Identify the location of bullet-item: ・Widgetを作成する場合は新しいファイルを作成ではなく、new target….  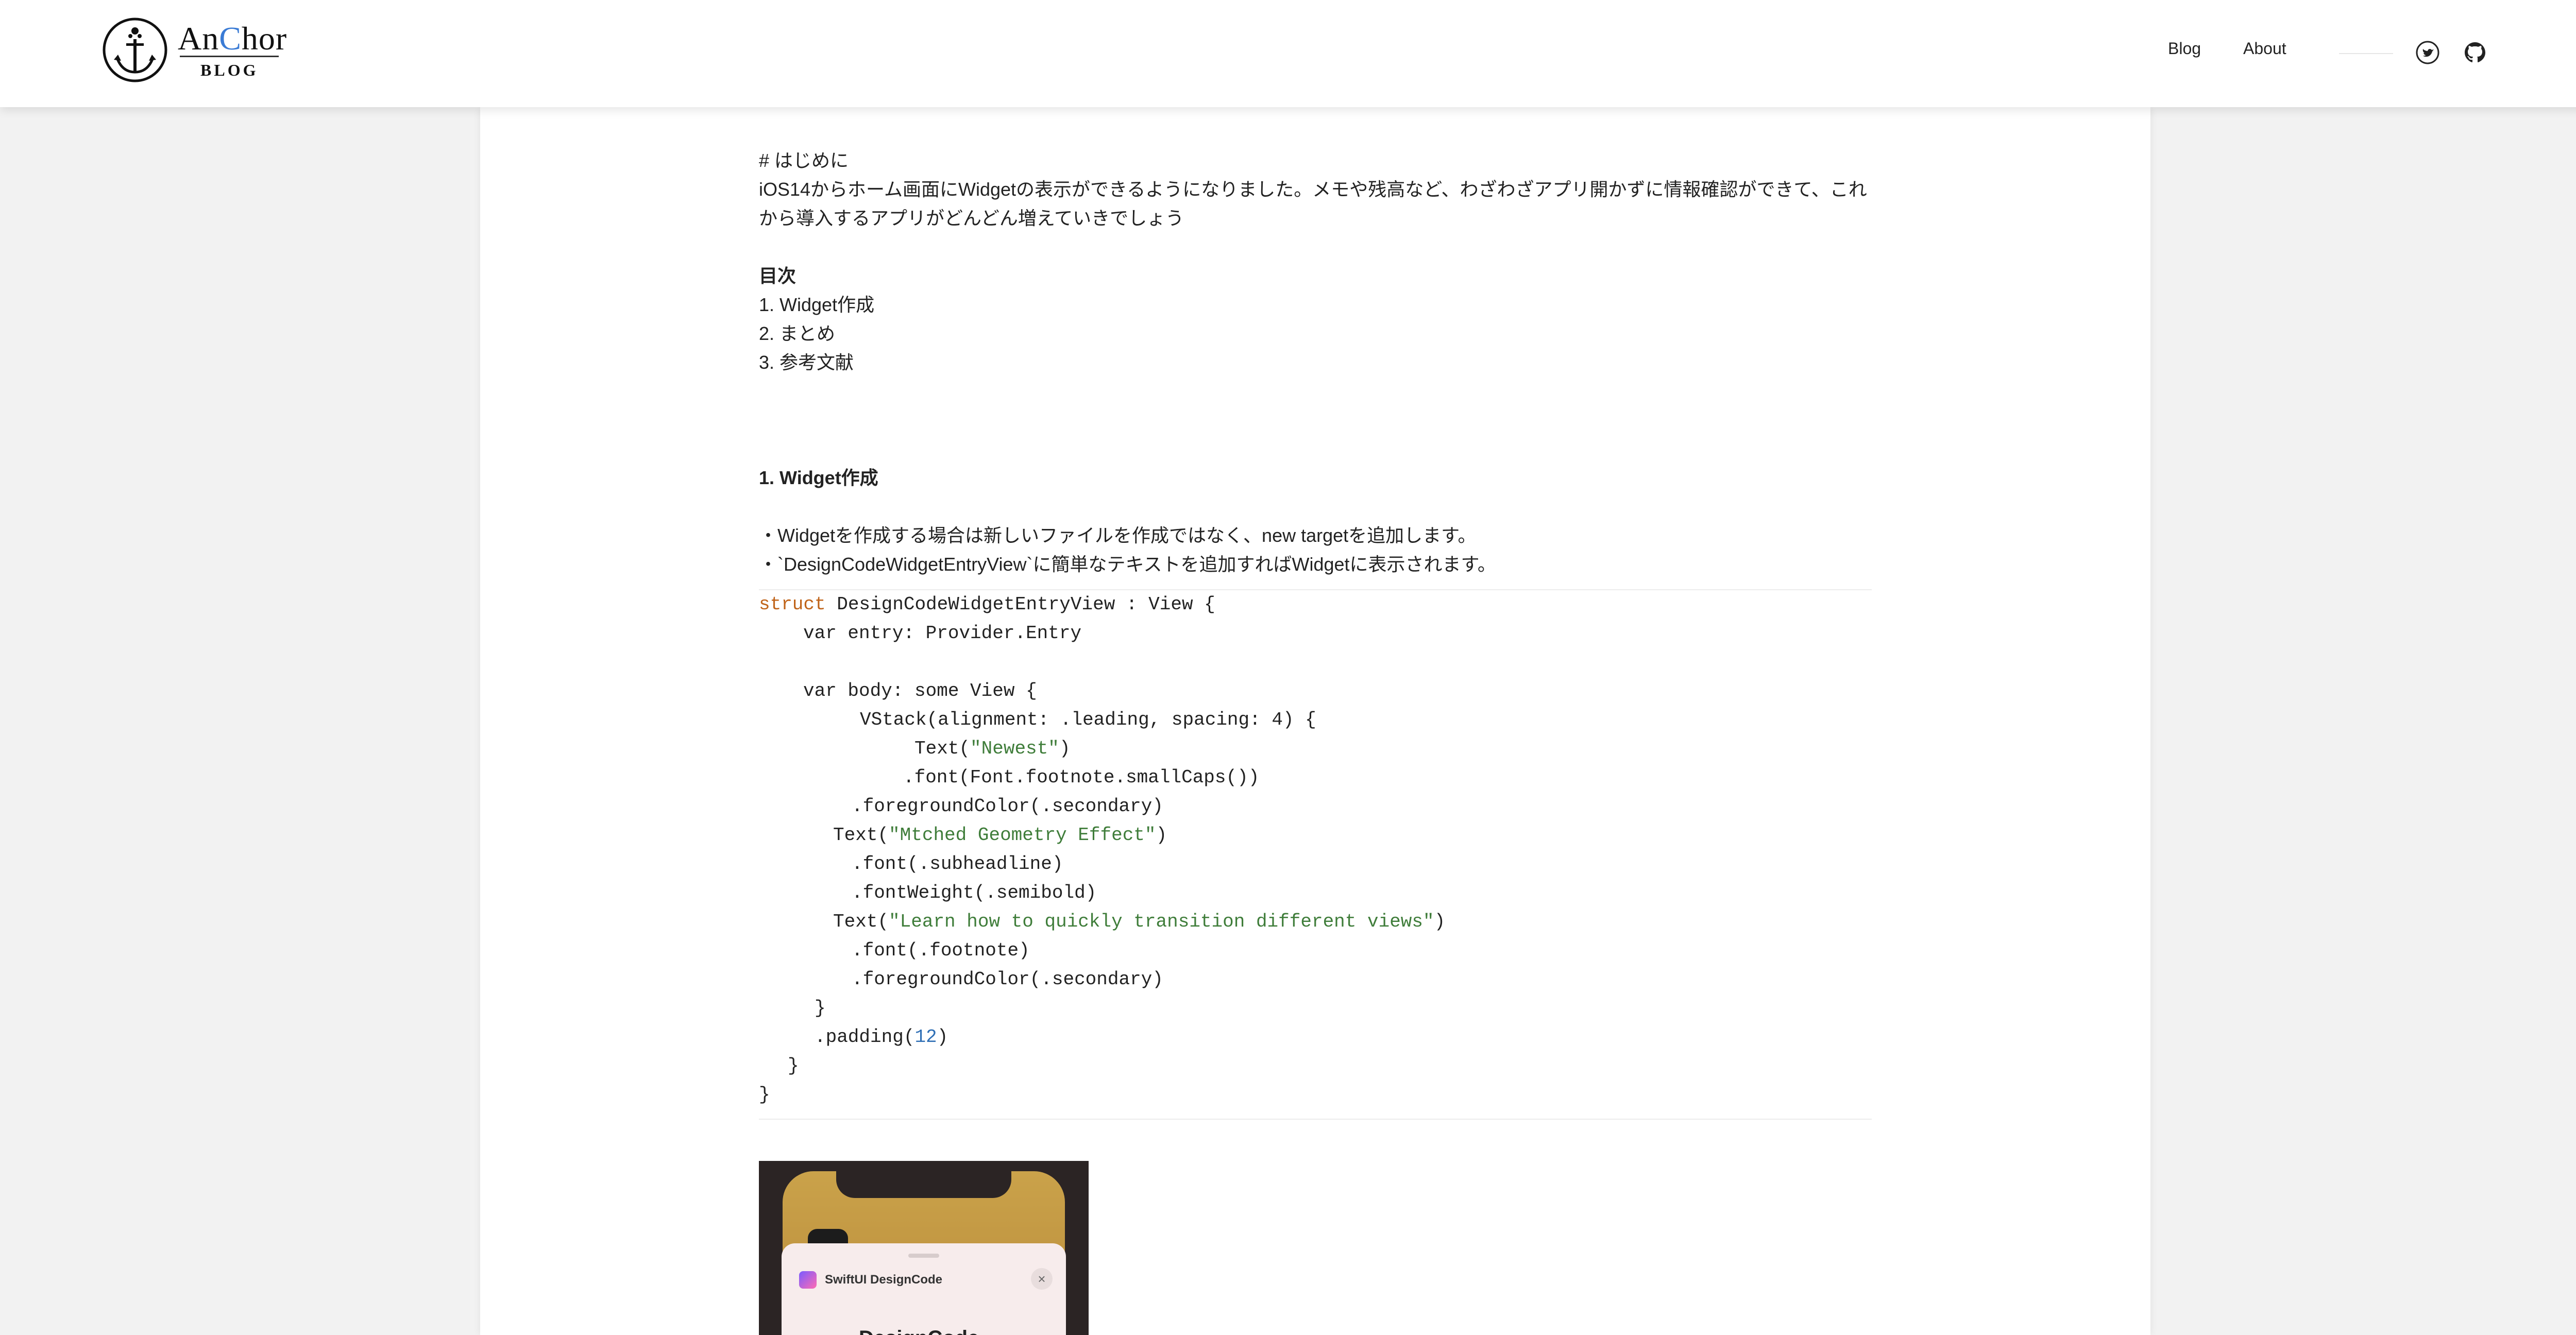
(1118, 535).